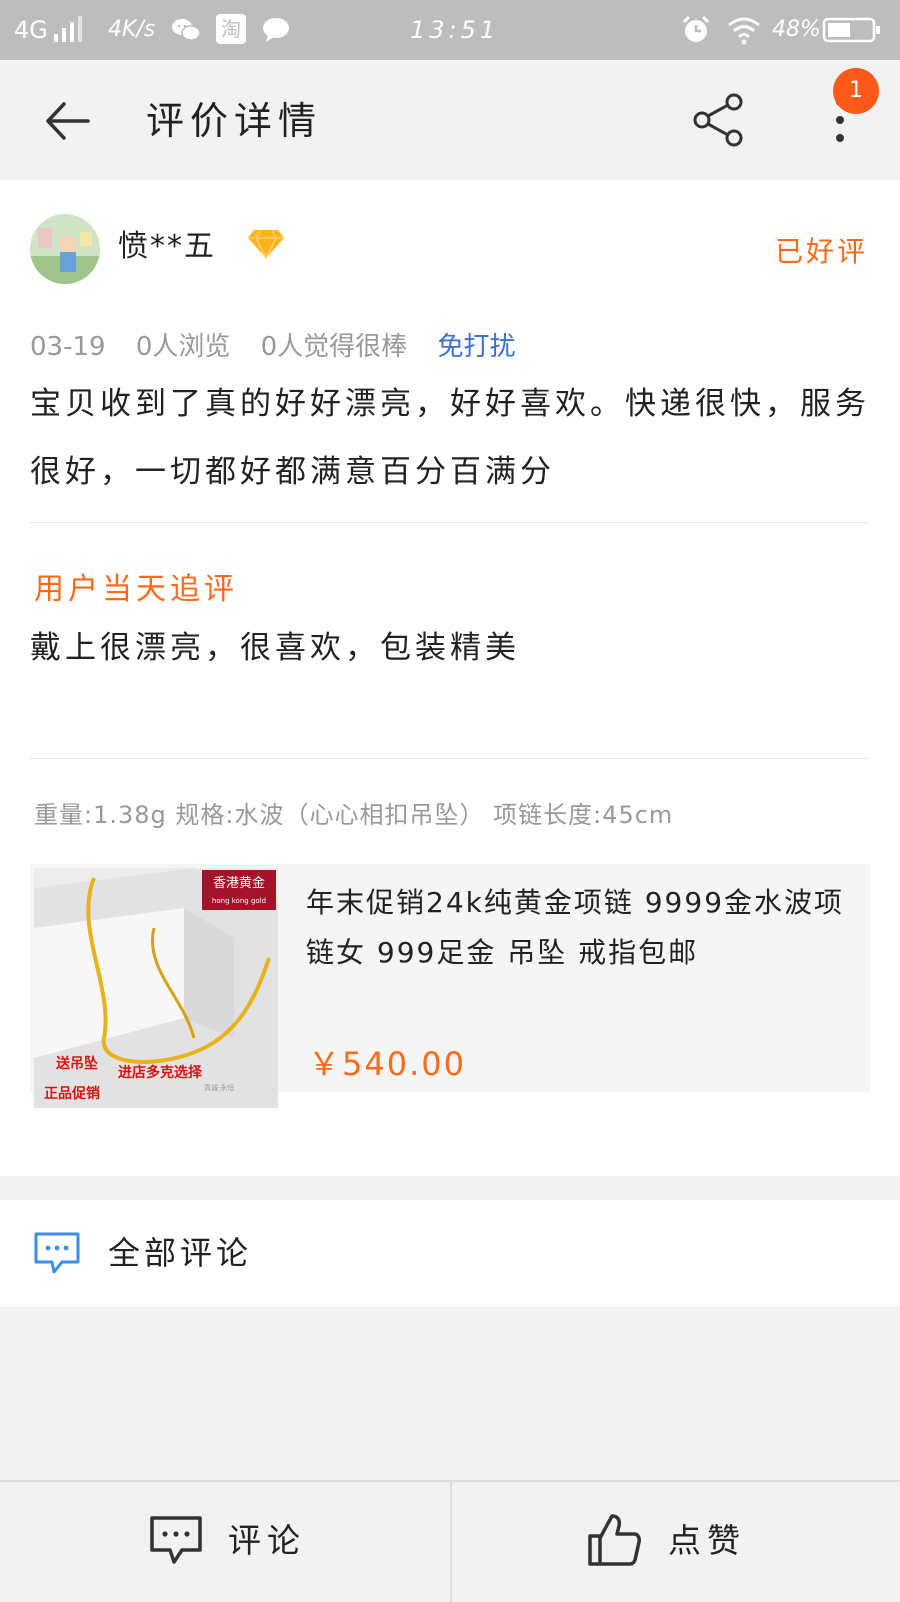 This screenshot has height=1602, width=900. What do you see at coordinates (856, 91) in the screenshot?
I see `notification-badge: 1` at bounding box center [856, 91].